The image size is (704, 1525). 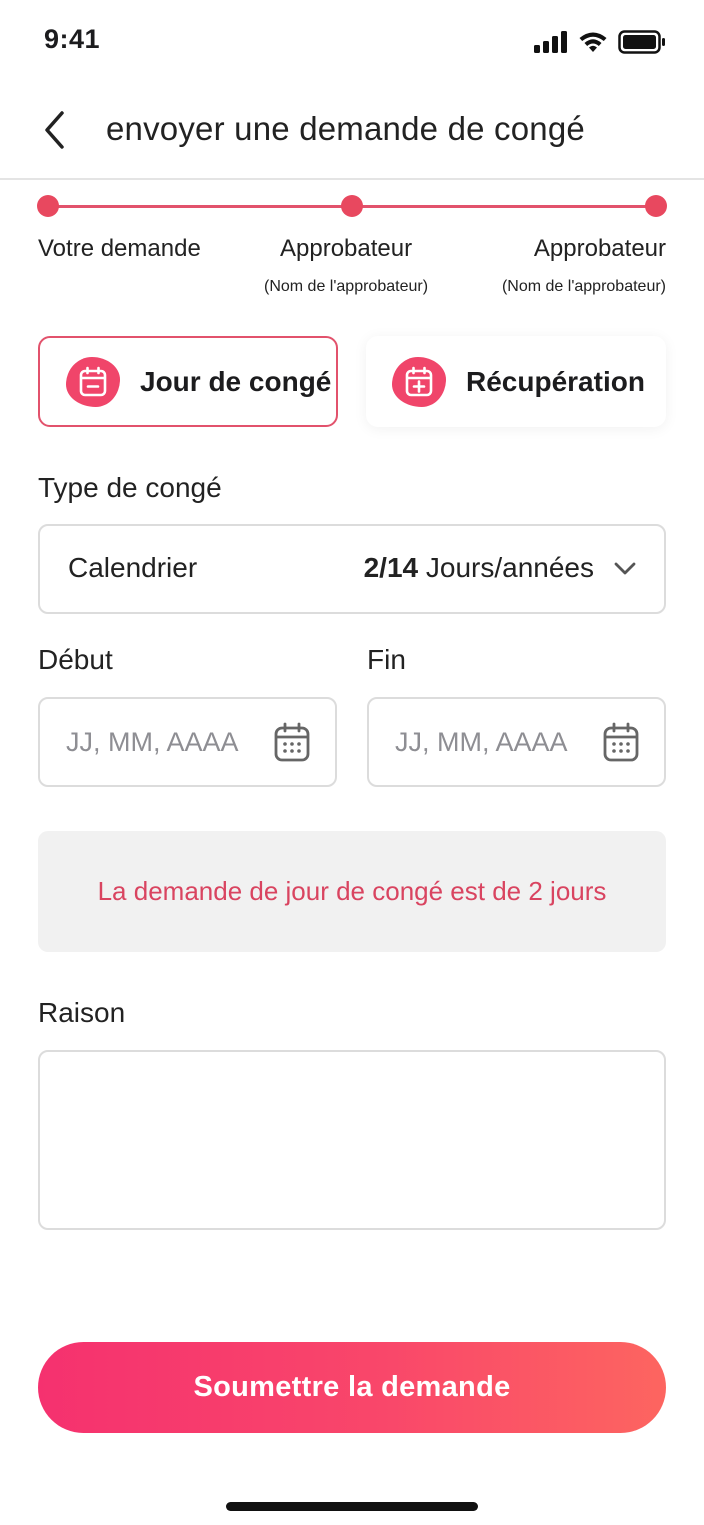 What do you see at coordinates (386, 659) in the screenshot?
I see `end-date-label: Fin` at bounding box center [386, 659].